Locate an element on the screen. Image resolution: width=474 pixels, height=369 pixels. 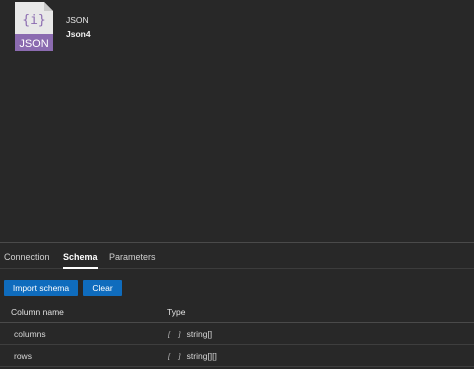
svg-text: {i} is located at coordinates (33, 20).